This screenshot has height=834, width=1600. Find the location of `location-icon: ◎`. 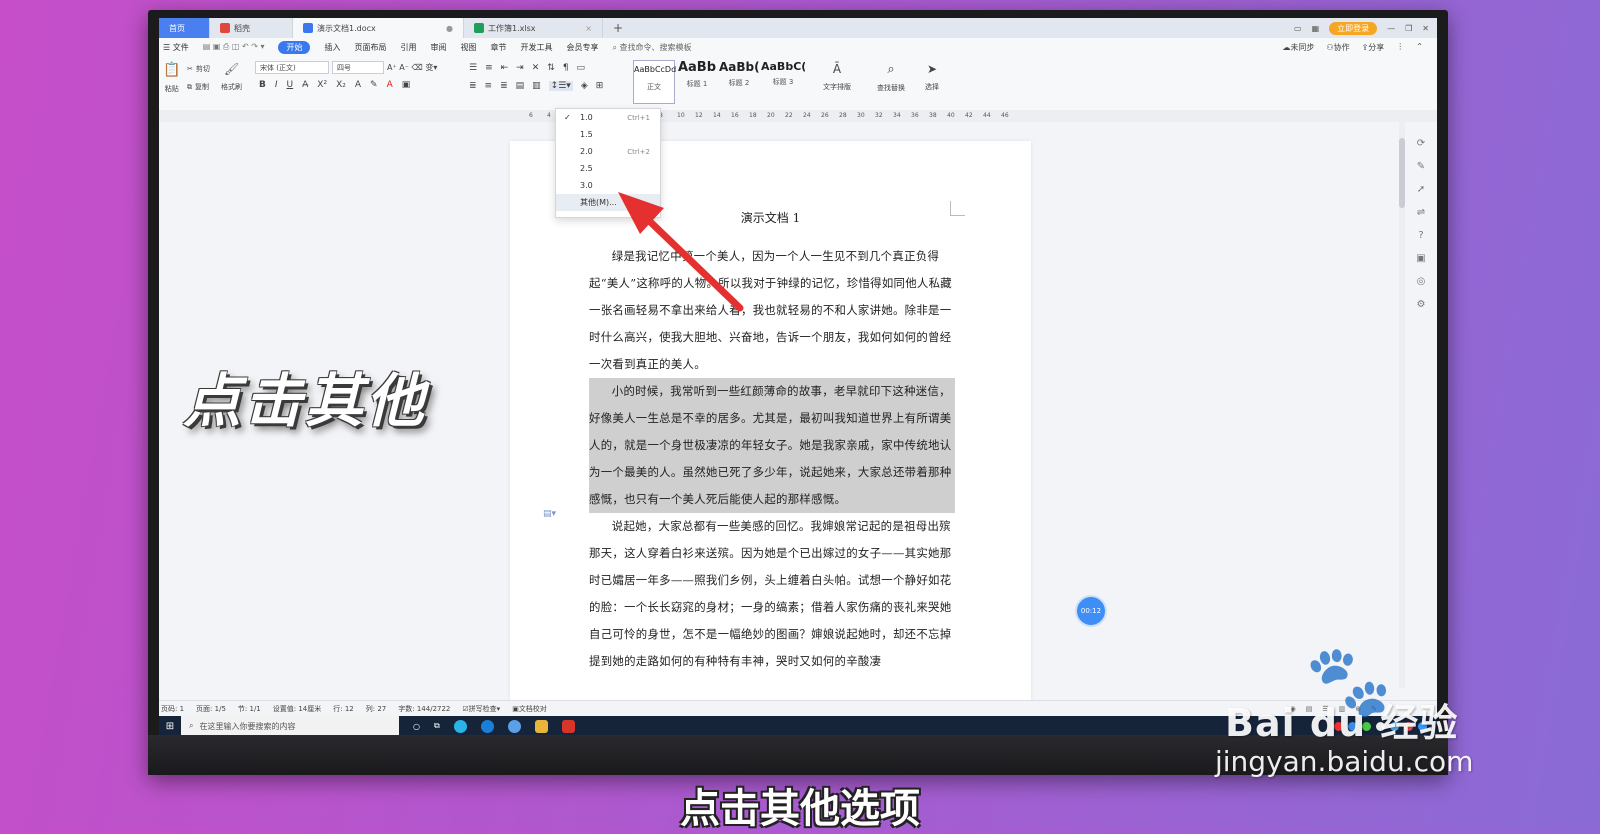

location-icon: ◎ is located at coordinates (1421, 281).